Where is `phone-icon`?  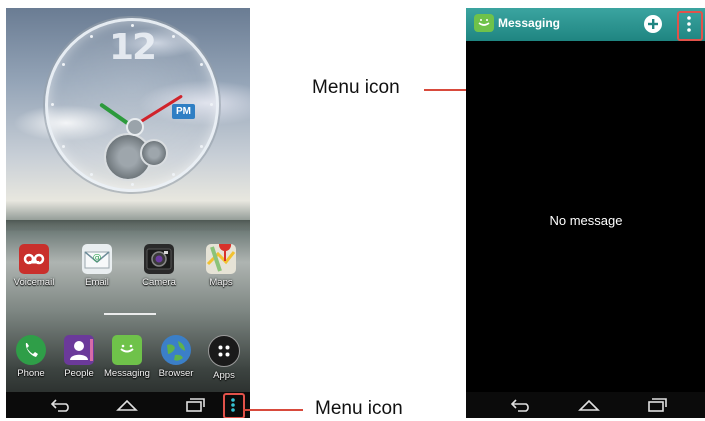 phone-icon is located at coordinates (31, 350).